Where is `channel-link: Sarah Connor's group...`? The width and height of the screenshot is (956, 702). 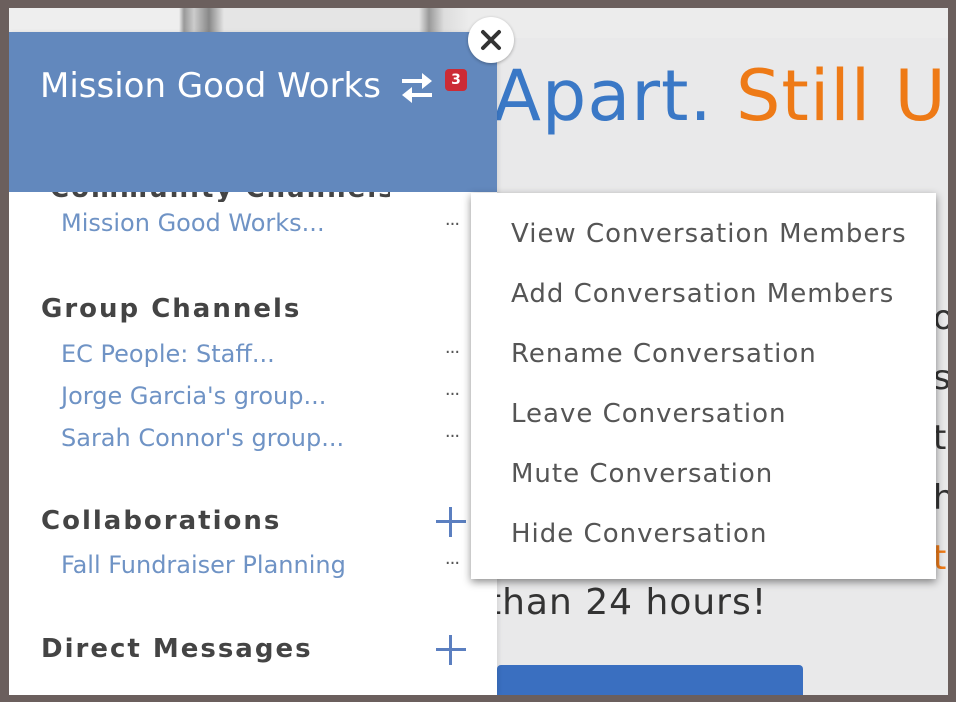
channel-link: Sarah Connor's group... is located at coordinates (202, 438).